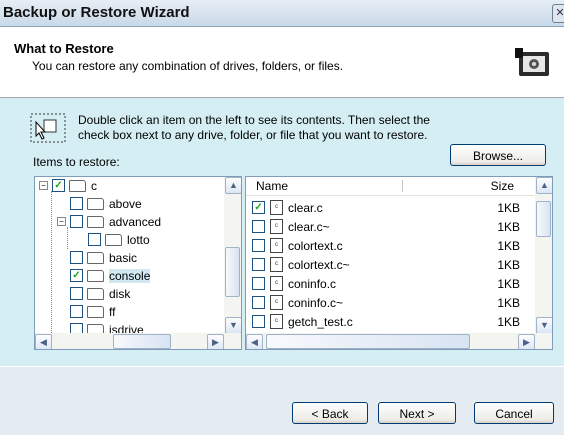 This screenshot has width=564, height=435. I want to click on file-name: clear.c~, so click(309, 227).